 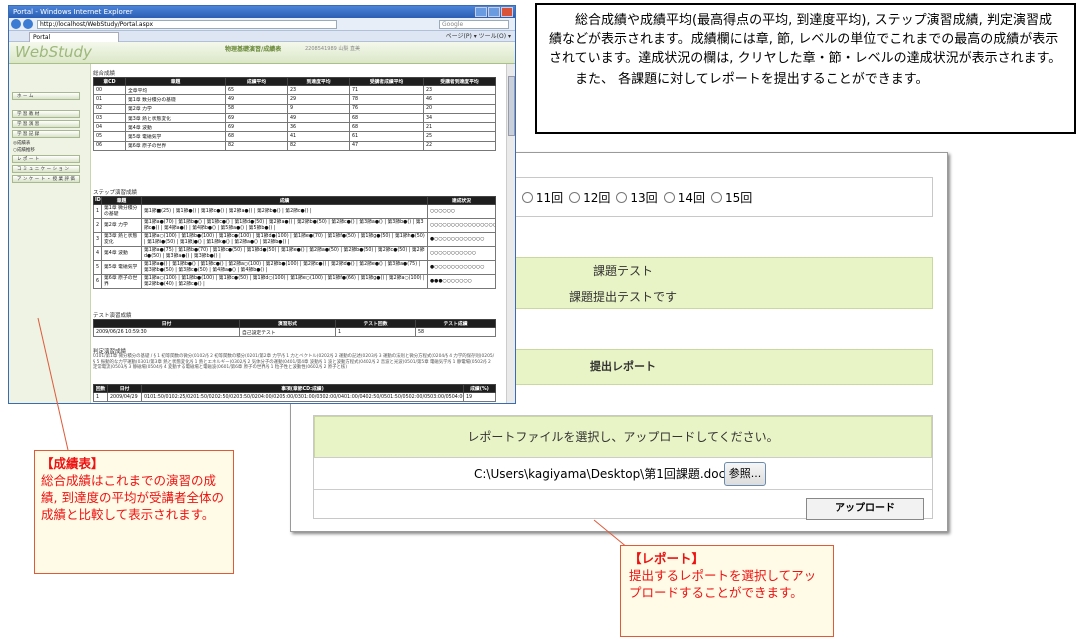 What do you see at coordinates (97, 225) in the screenshot?
I see `table-cell: 2` at bounding box center [97, 225].